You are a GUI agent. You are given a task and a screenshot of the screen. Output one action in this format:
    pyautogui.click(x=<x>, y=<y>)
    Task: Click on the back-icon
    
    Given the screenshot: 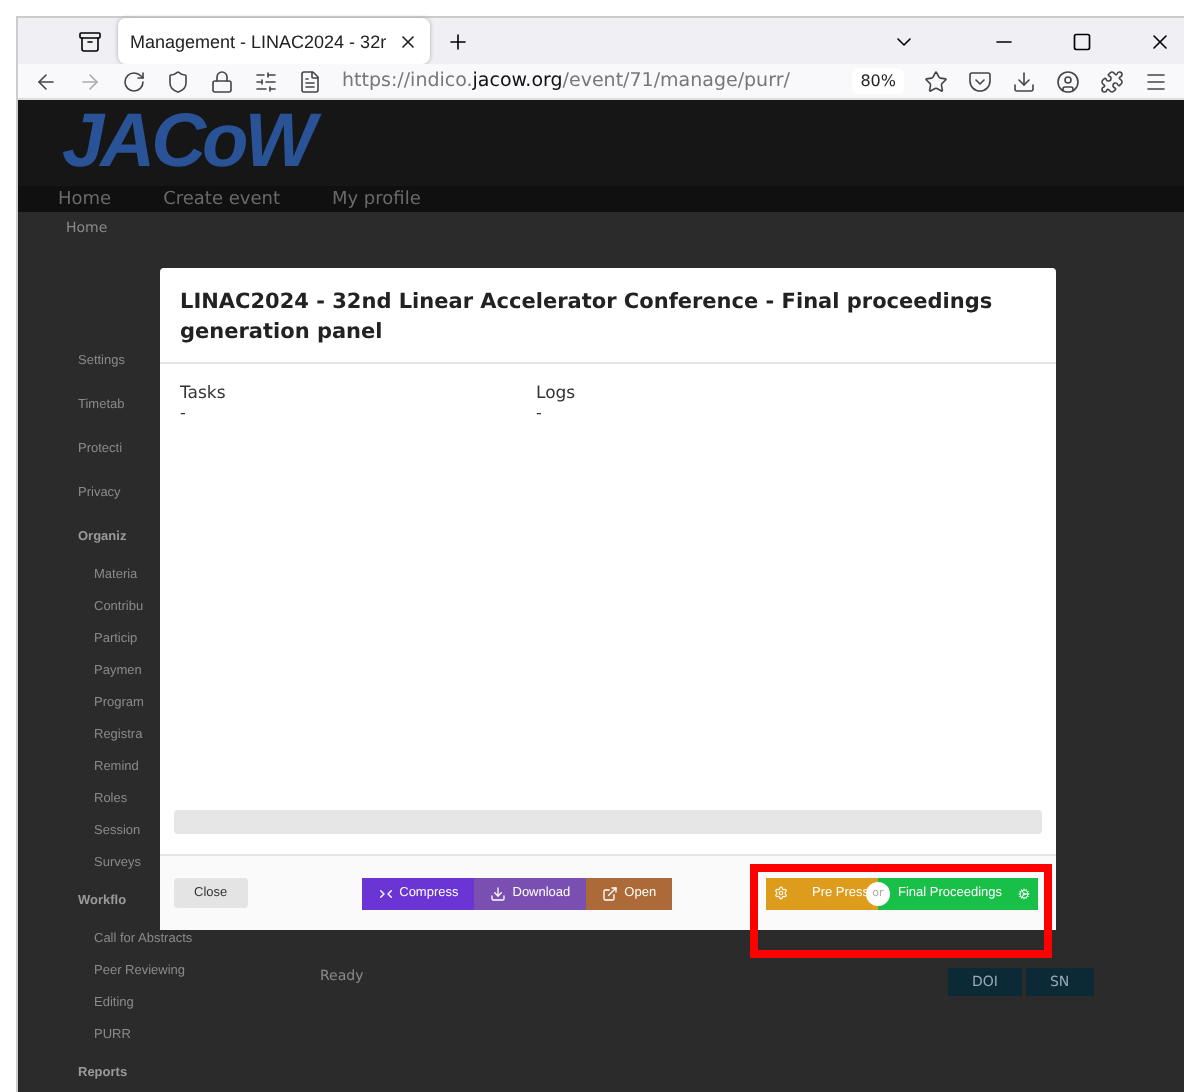 What is the action you would take?
    pyautogui.click(x=46, y=81)
    